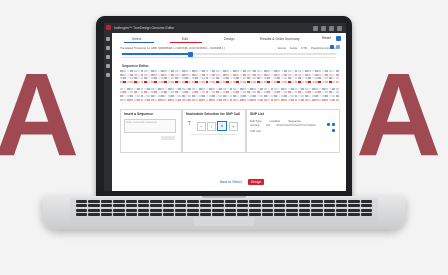  What do you see at coordinates (201, 126) in the screenshot?
I see `stepper-decrement-button: −` at bounding box center [201, 126].